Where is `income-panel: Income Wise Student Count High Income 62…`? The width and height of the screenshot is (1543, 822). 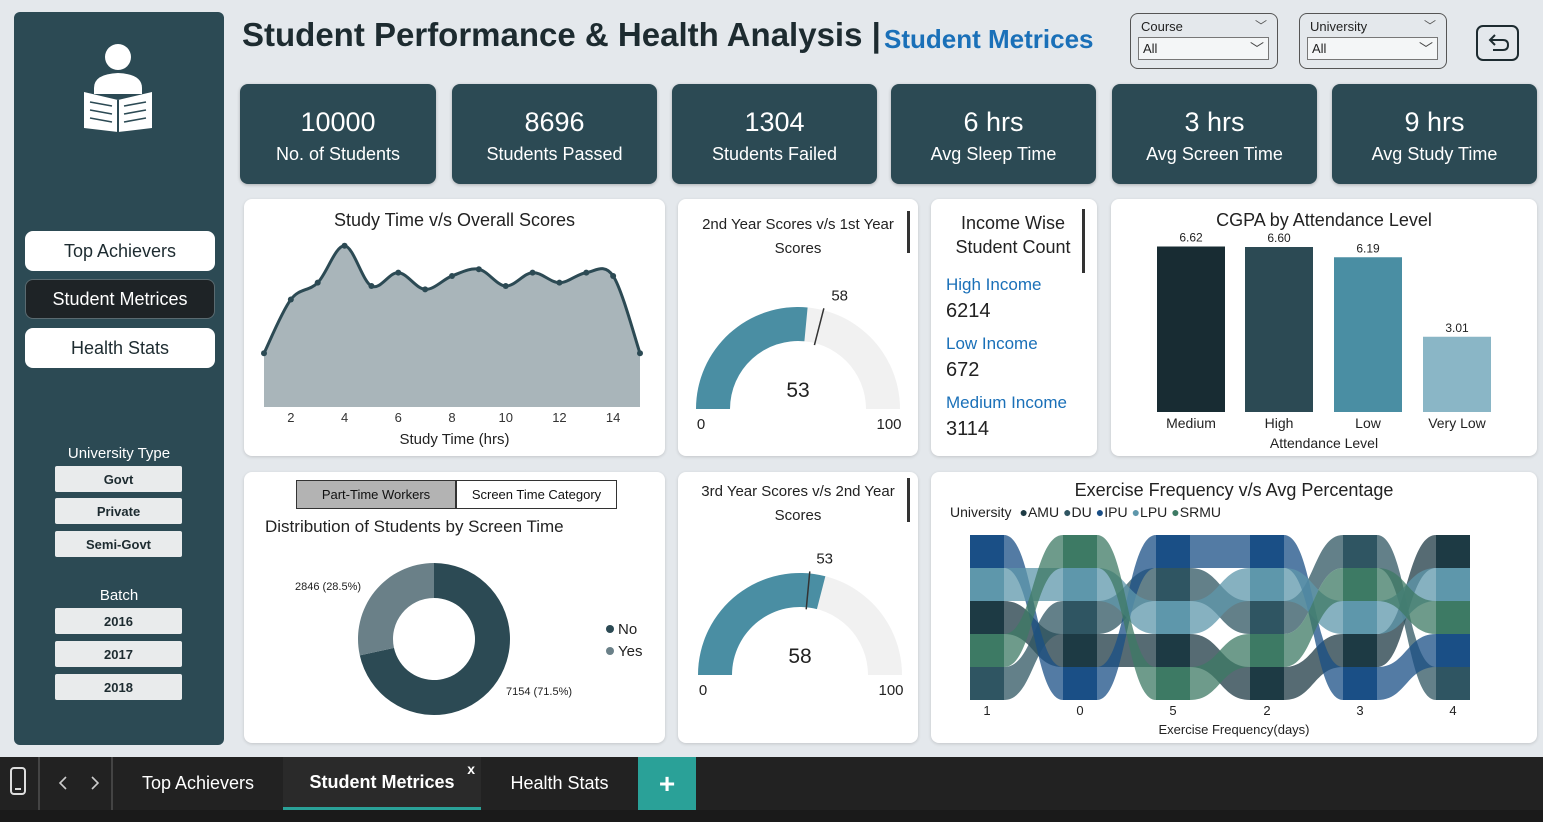 income-panel: Income Wise Student Count High Income 62… is located at coordinates (1014, 327).